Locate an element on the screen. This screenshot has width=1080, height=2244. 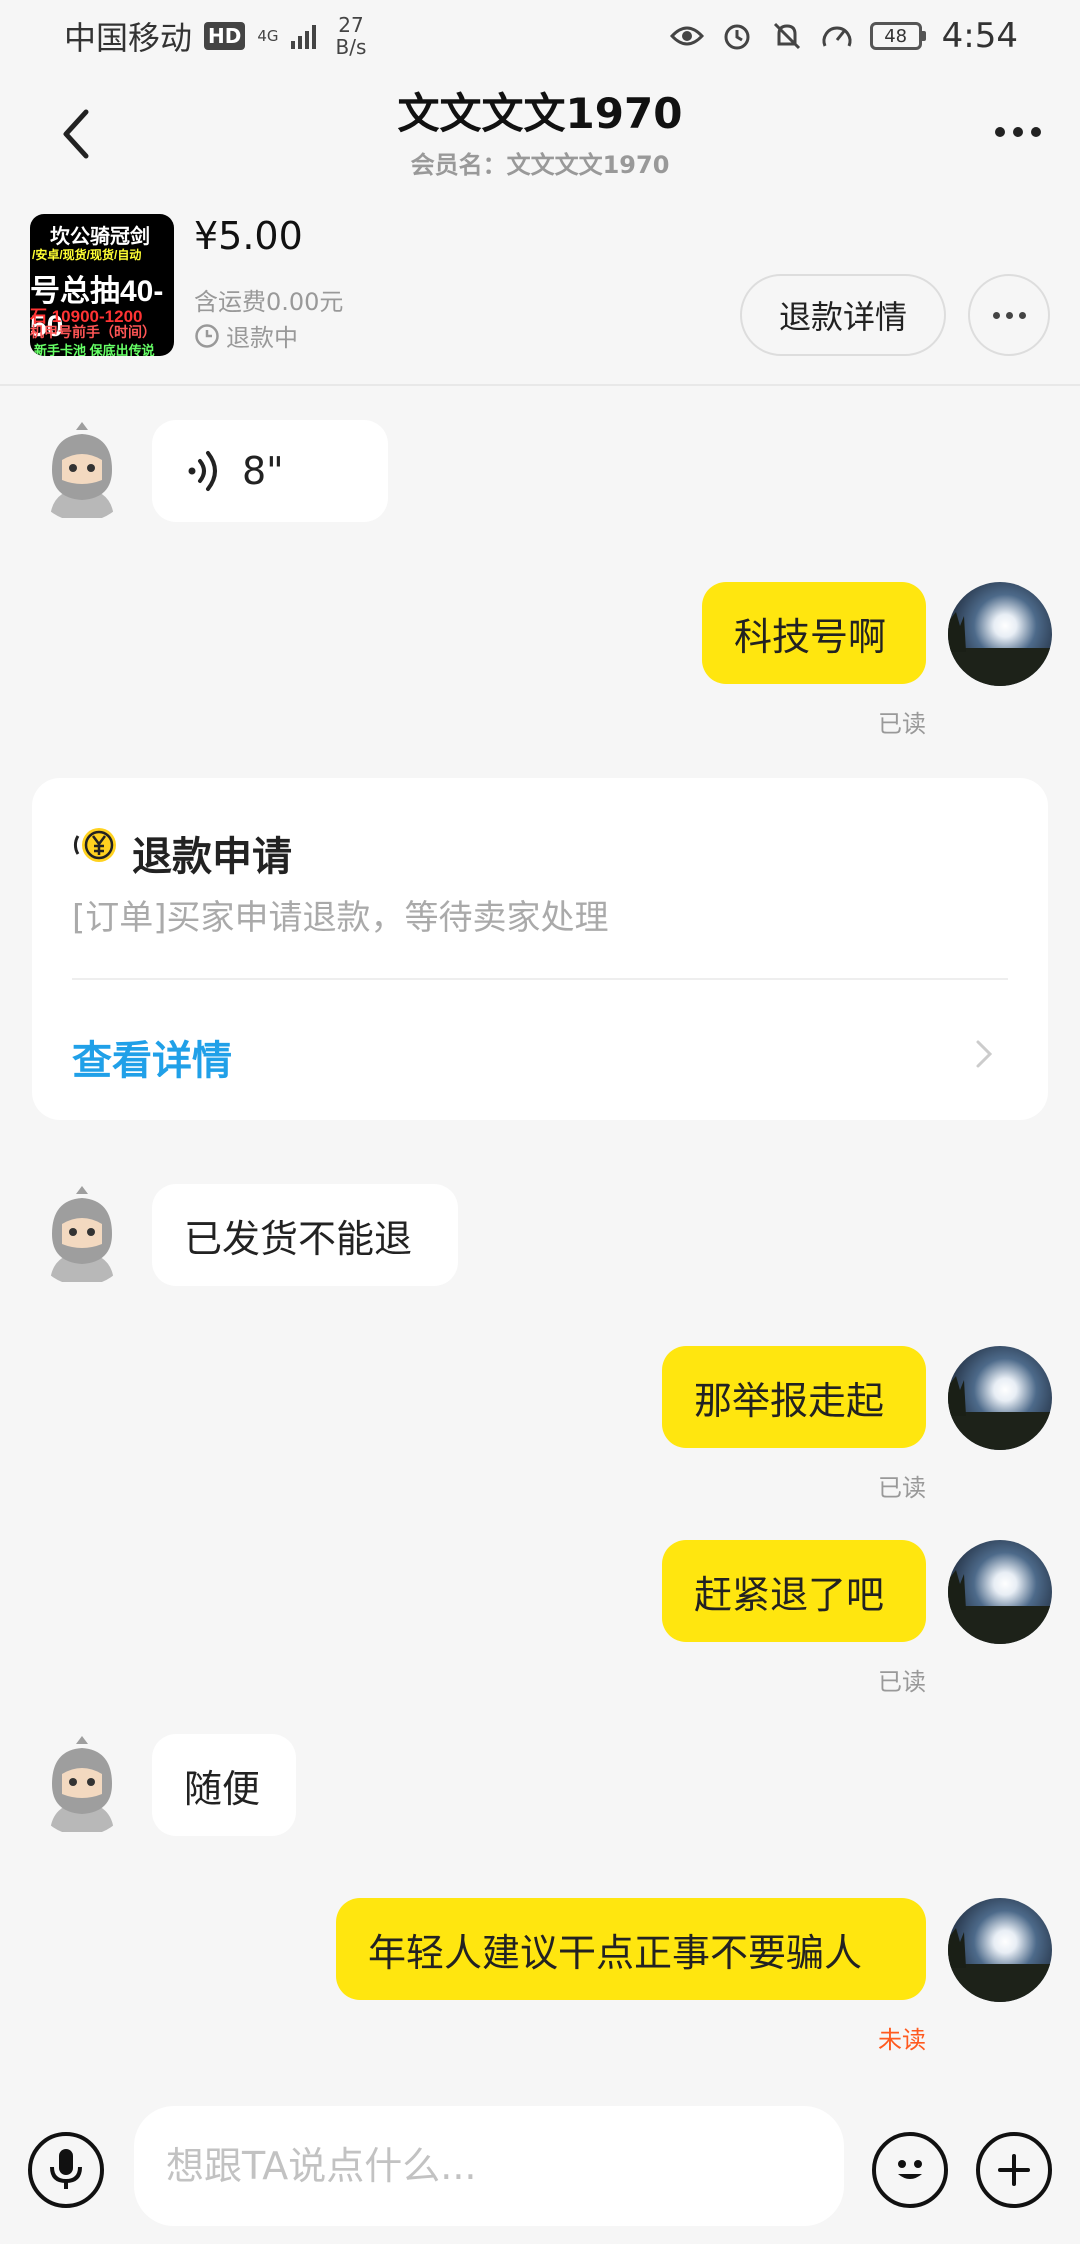
view-details-link: 查看详情 is located at coordinates (152, 1057).